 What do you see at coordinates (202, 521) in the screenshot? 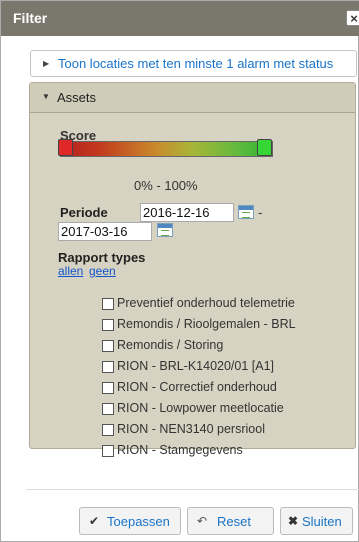
I see `undo-icon: ↶` at bounding box center [202, 521].